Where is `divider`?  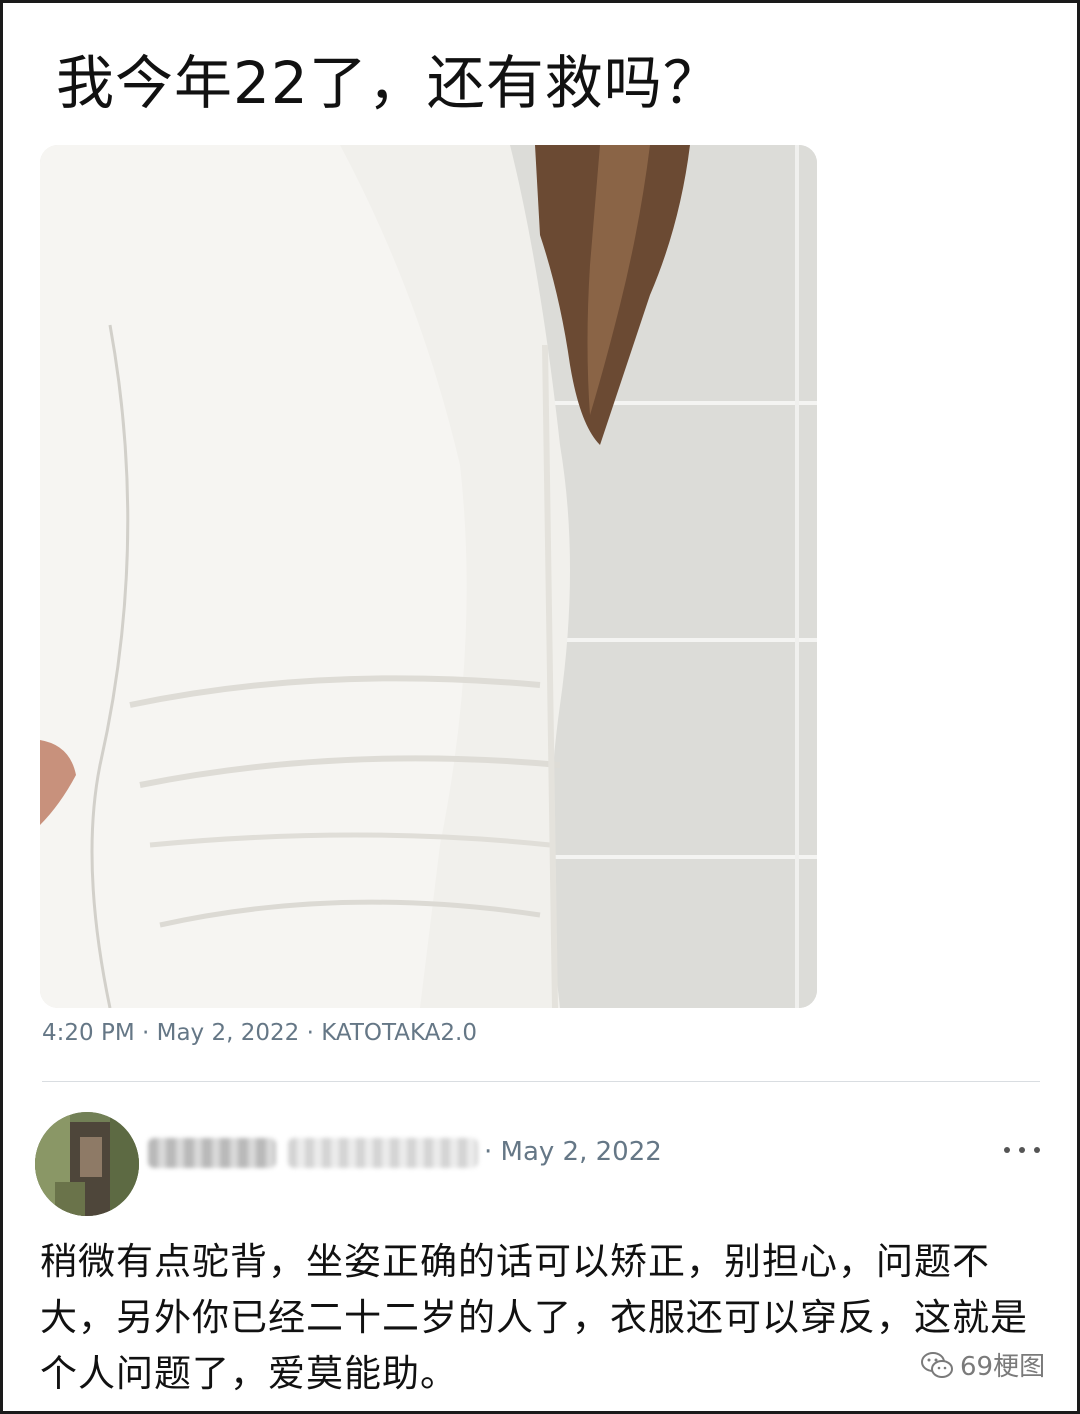
divider is located at coordinates (541, 1081).